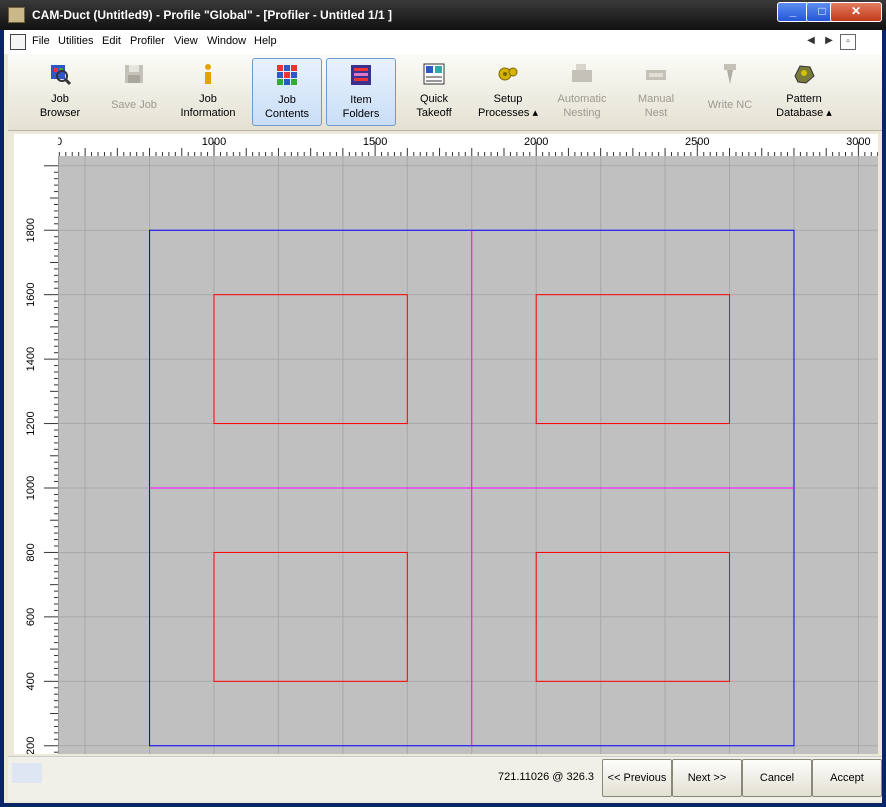  Describe the element at coordinates (134, 91) in the screenshot. I see `save-job-button: Save Job` at that location.